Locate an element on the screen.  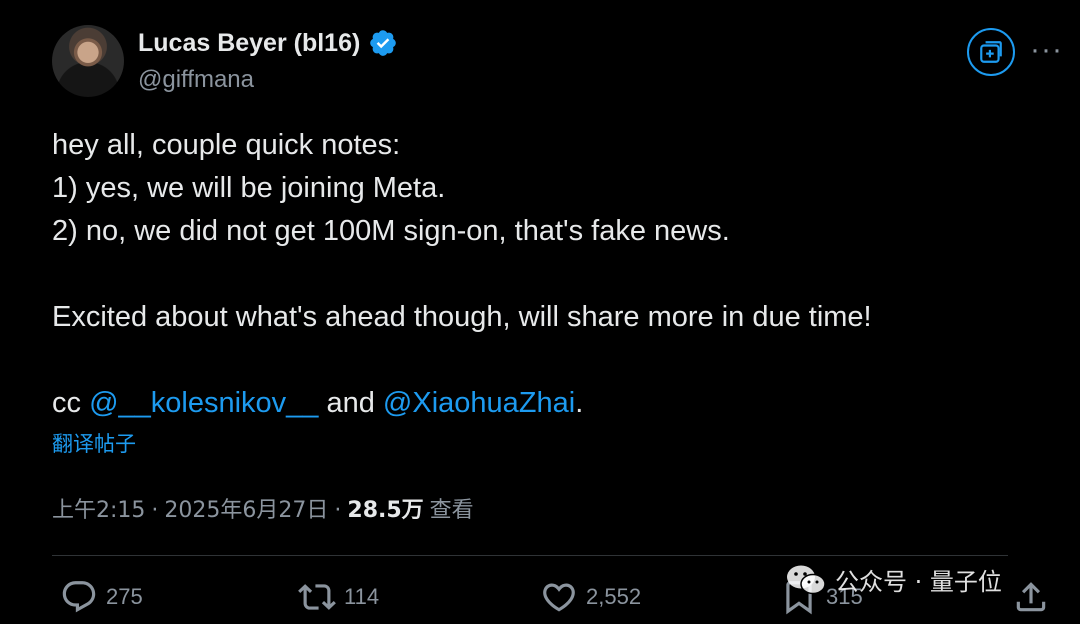
more-icon: ··· is located at coordinates (1046, 50).